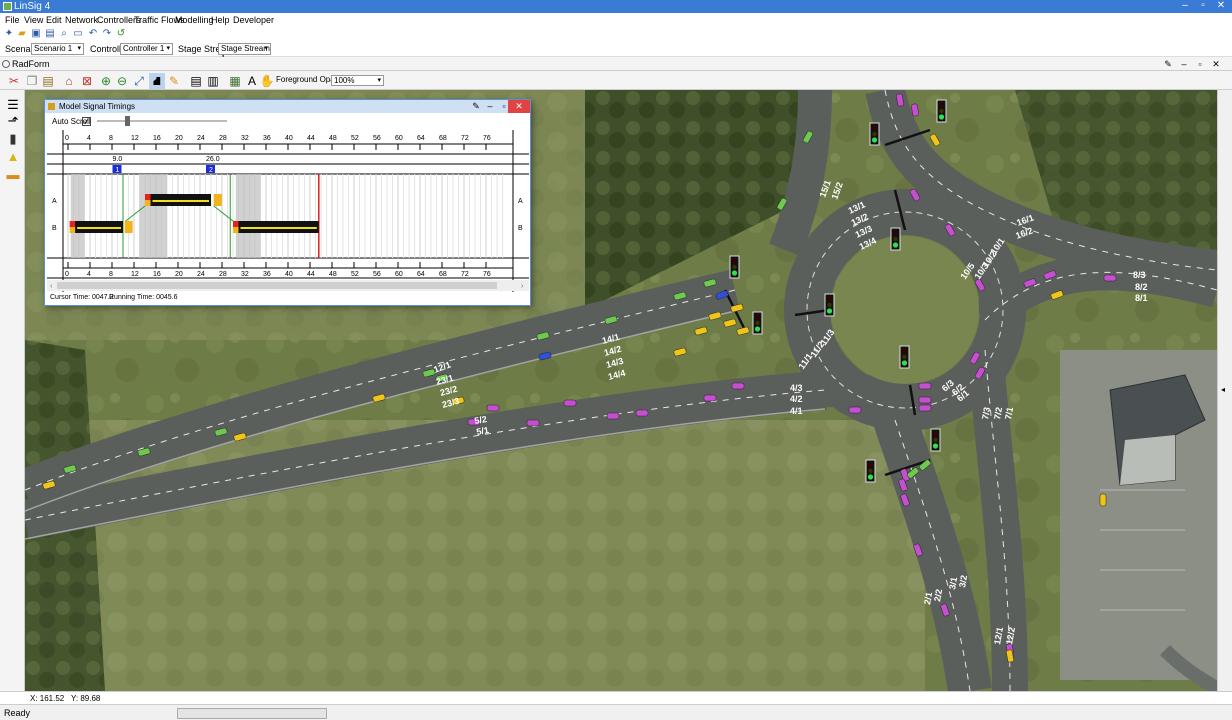 The image size is (1232, 720). I want to click on pencil-icon: ✎, so click(174, 81).